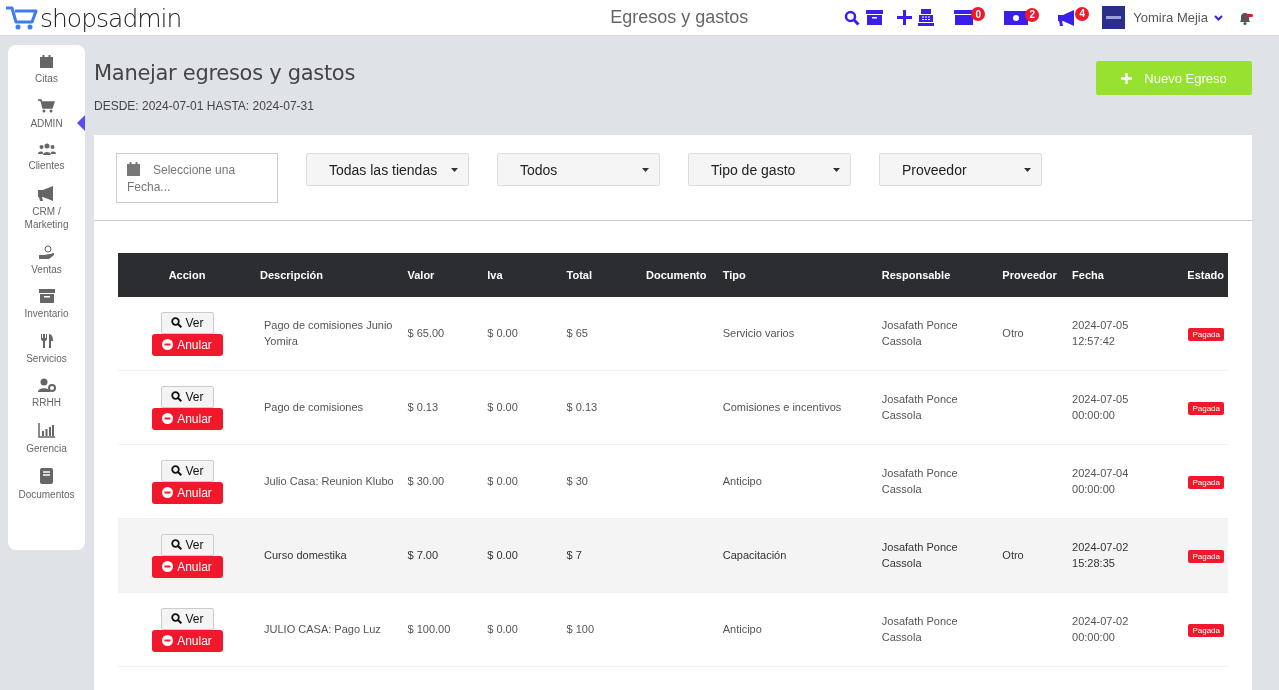 This screenshot has width=1279, height=690. What do you see at coordinates (46, 340) in the screenshot?
I see `utensils-icon` at bounding box center [46, 340].